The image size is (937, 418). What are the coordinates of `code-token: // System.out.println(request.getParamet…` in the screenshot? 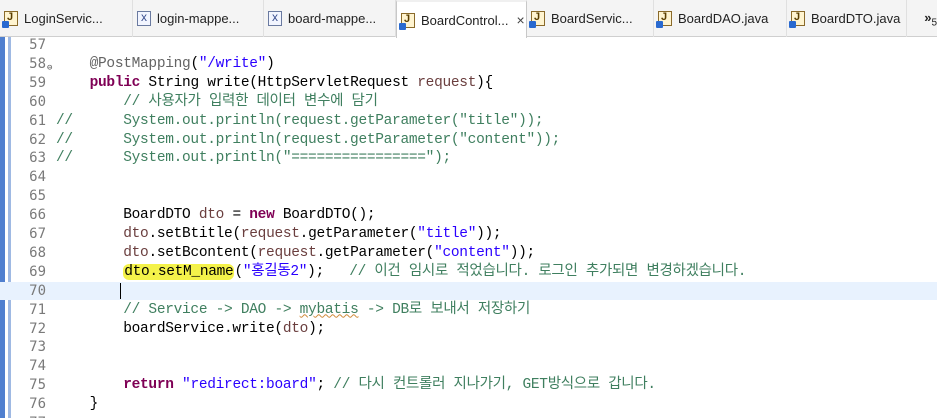 It's located at (300, 120).